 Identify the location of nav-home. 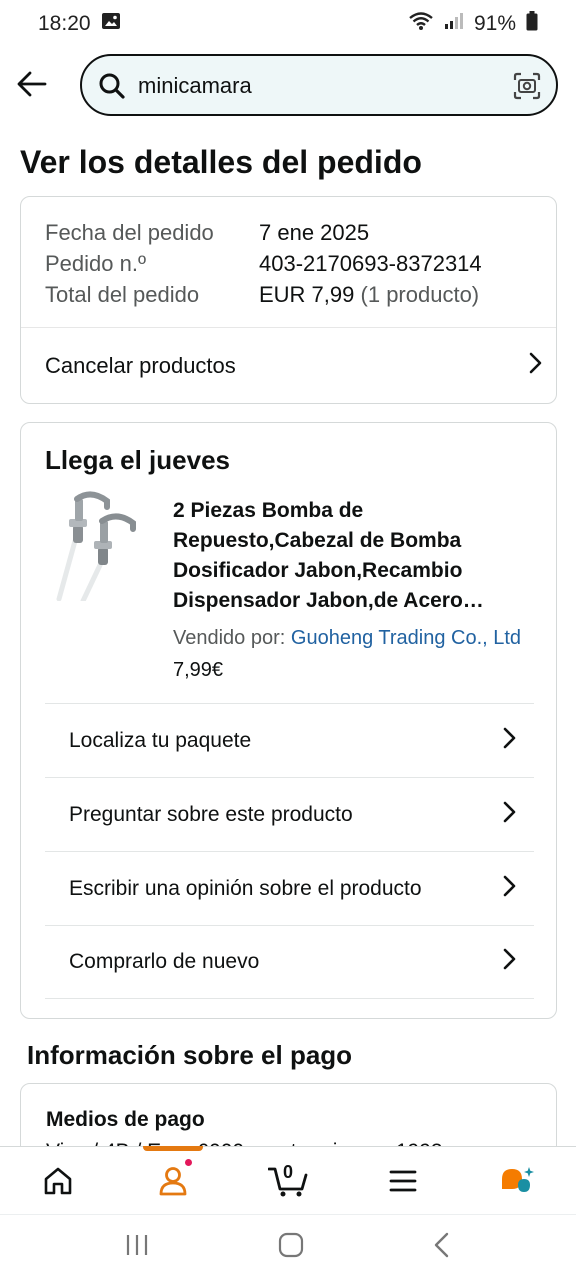
(58, 1181).